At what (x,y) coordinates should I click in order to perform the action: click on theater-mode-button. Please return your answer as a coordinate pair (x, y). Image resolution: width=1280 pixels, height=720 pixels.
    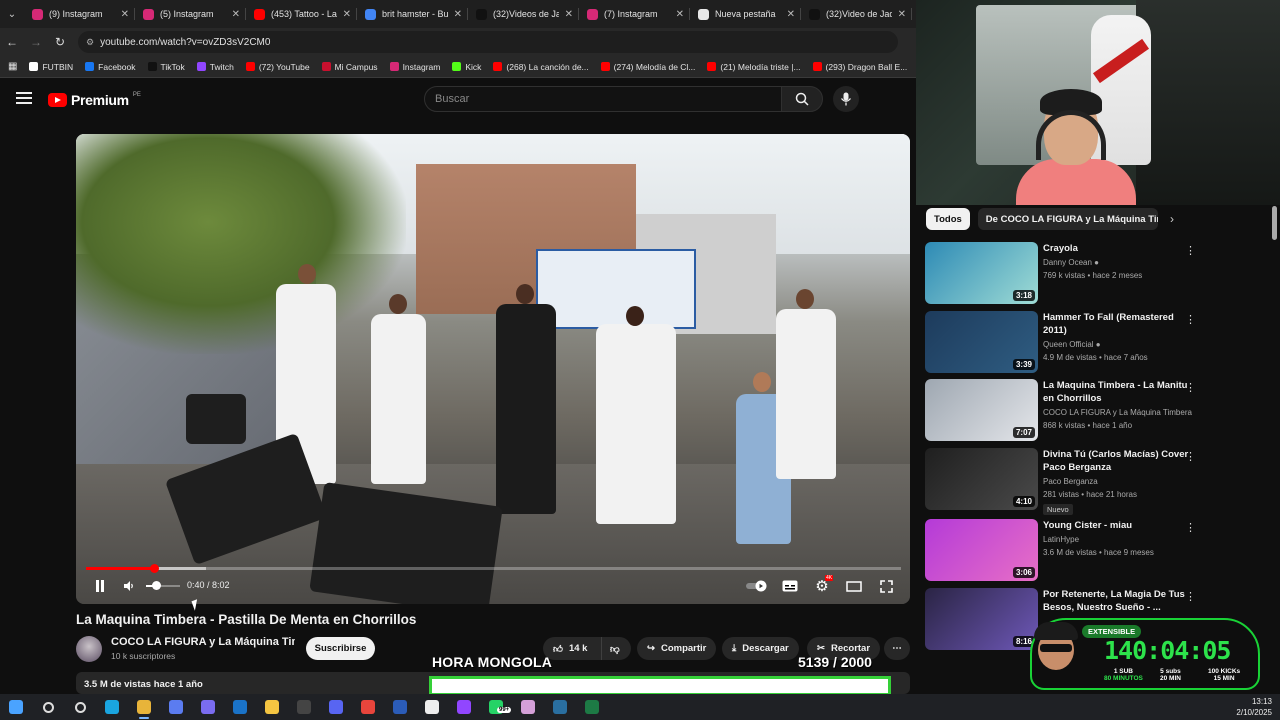
    Looking at the image, I should click on (854, 586).